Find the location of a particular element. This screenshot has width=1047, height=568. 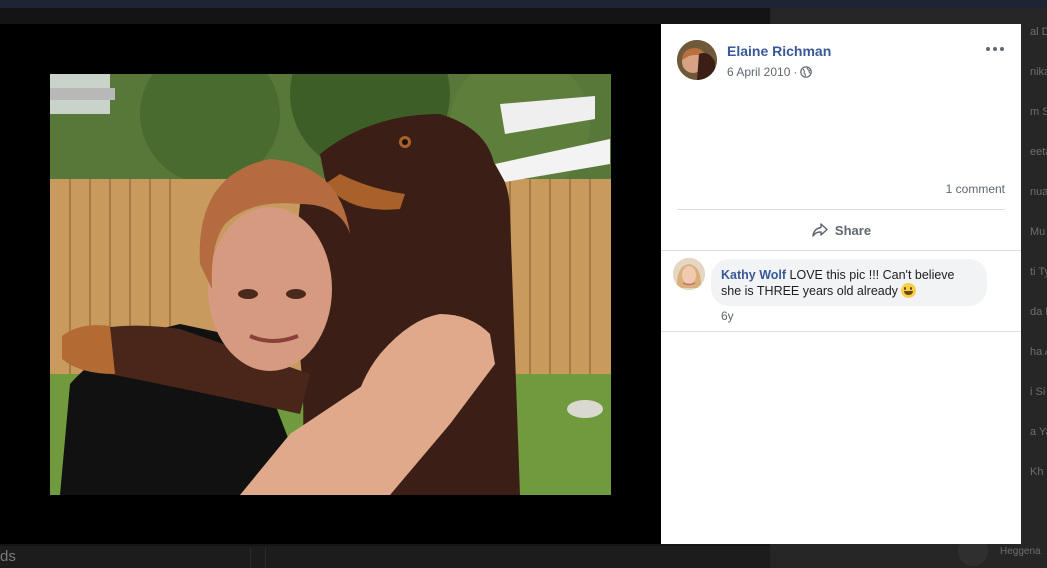

share-icon is located at coordinates (820, 230).